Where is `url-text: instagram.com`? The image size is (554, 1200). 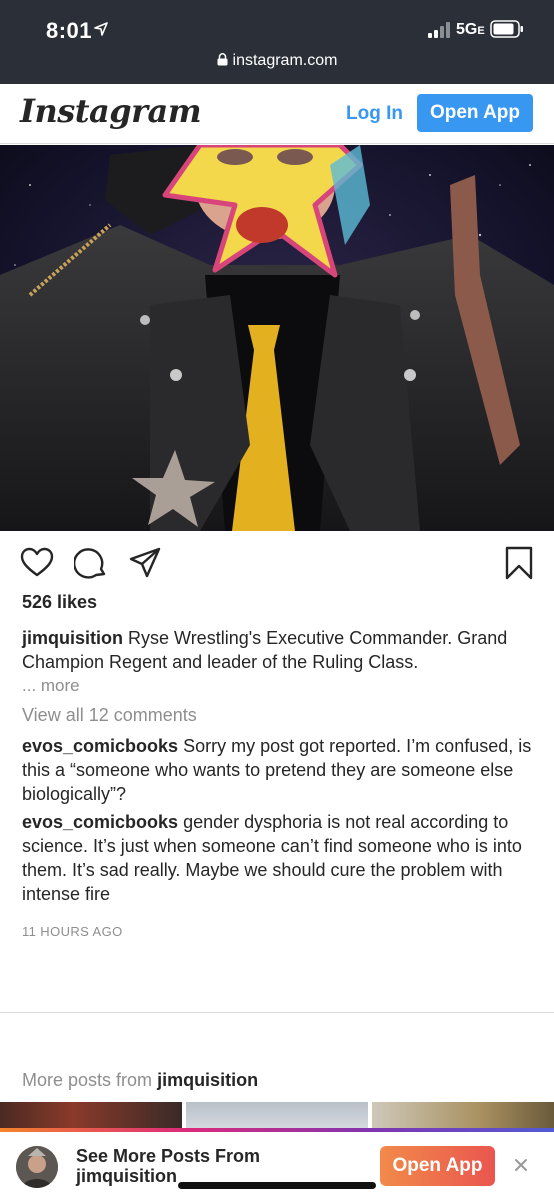
url-text: instagram.com is located at coordinates (285, 60).